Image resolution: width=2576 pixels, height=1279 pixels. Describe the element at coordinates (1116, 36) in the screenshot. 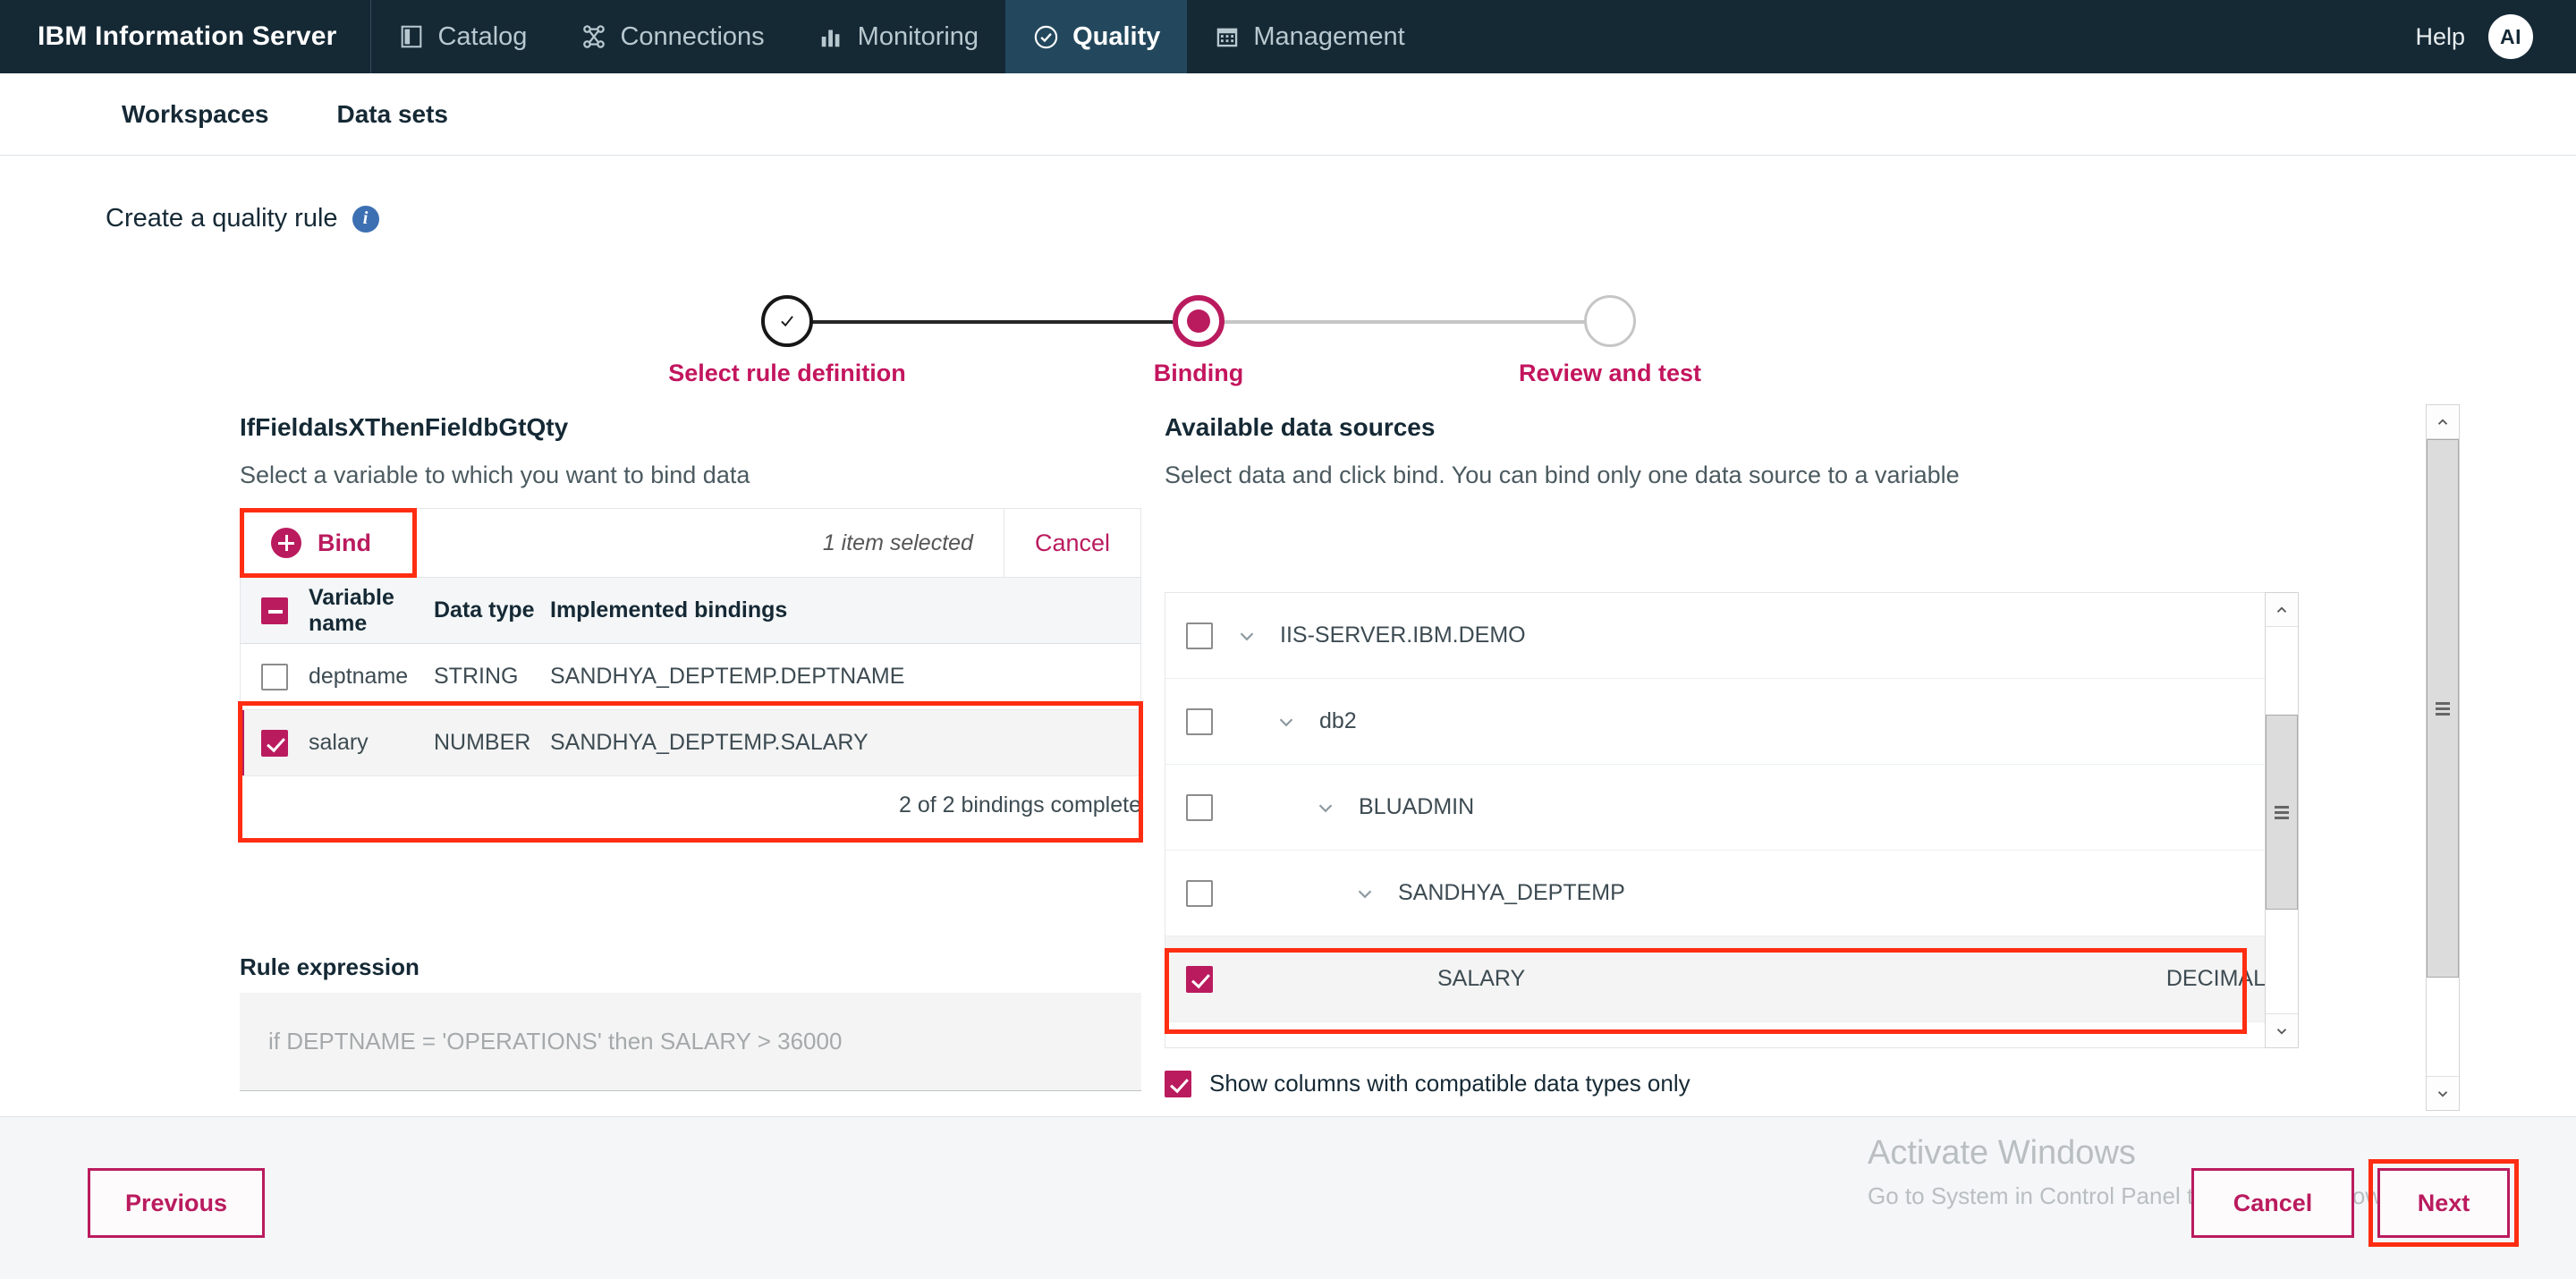

I see `nav-item-label: Quality` at that location.